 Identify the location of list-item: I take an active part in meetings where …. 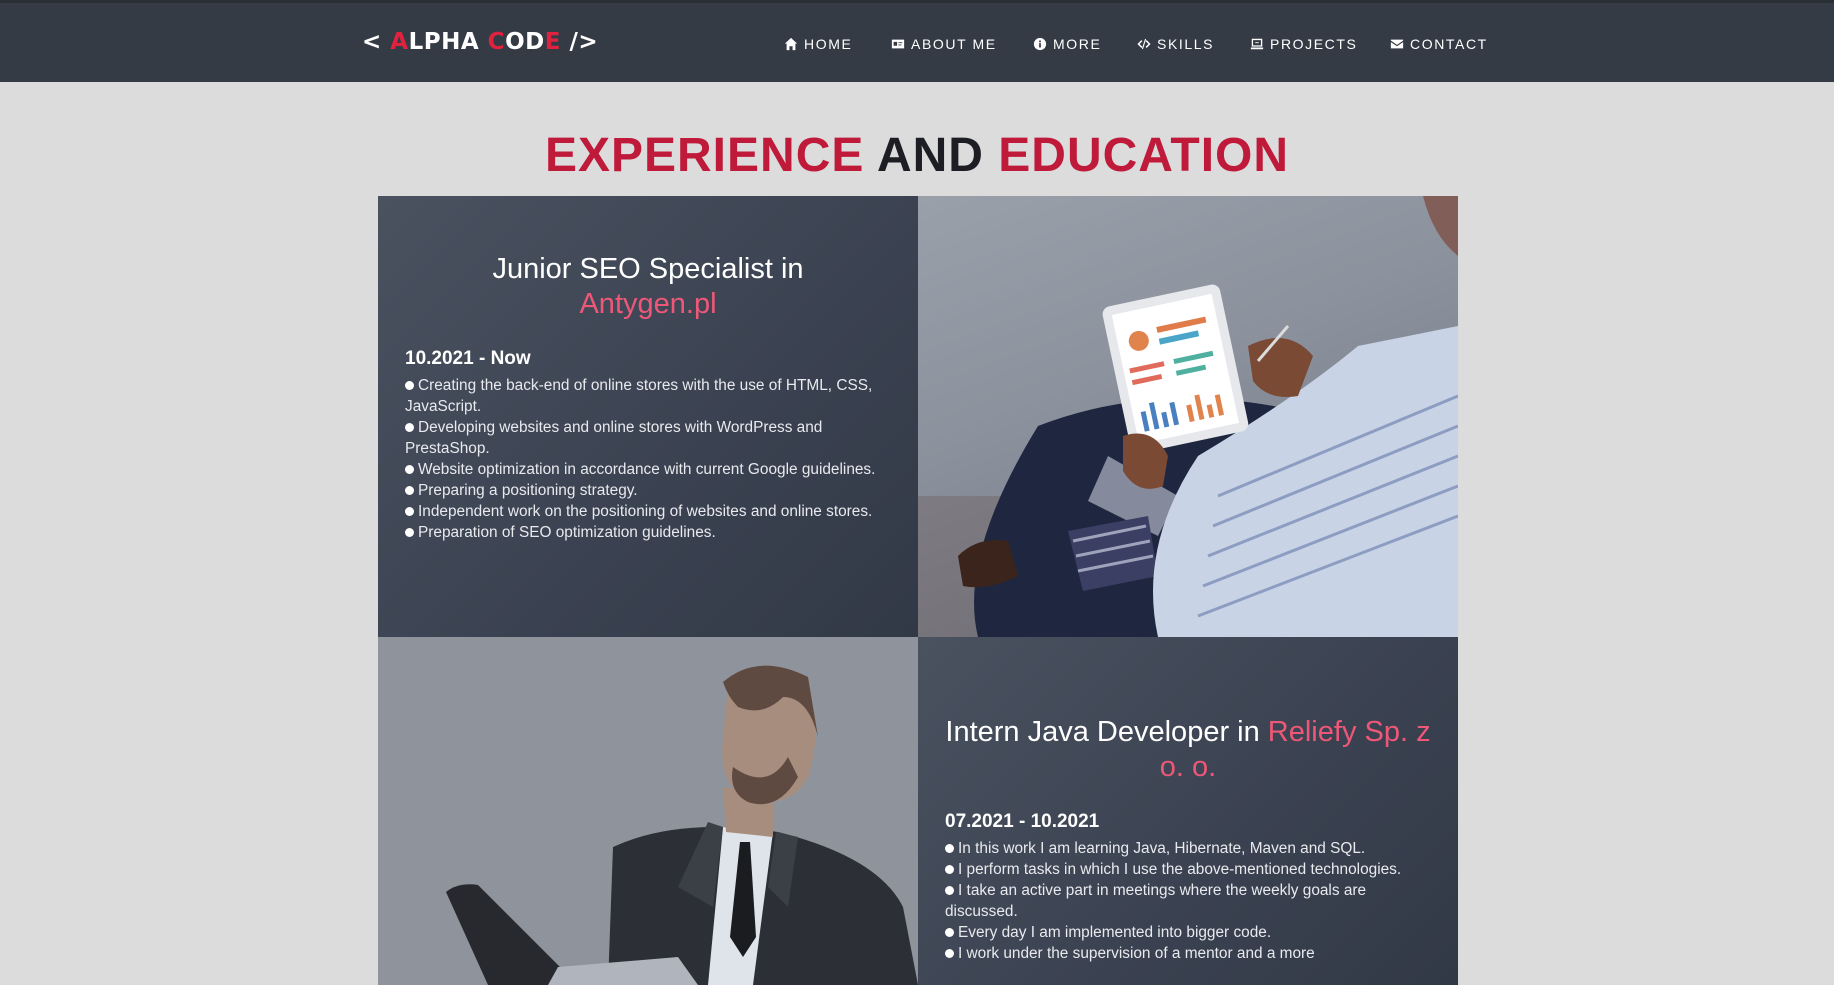
(1156, 901).